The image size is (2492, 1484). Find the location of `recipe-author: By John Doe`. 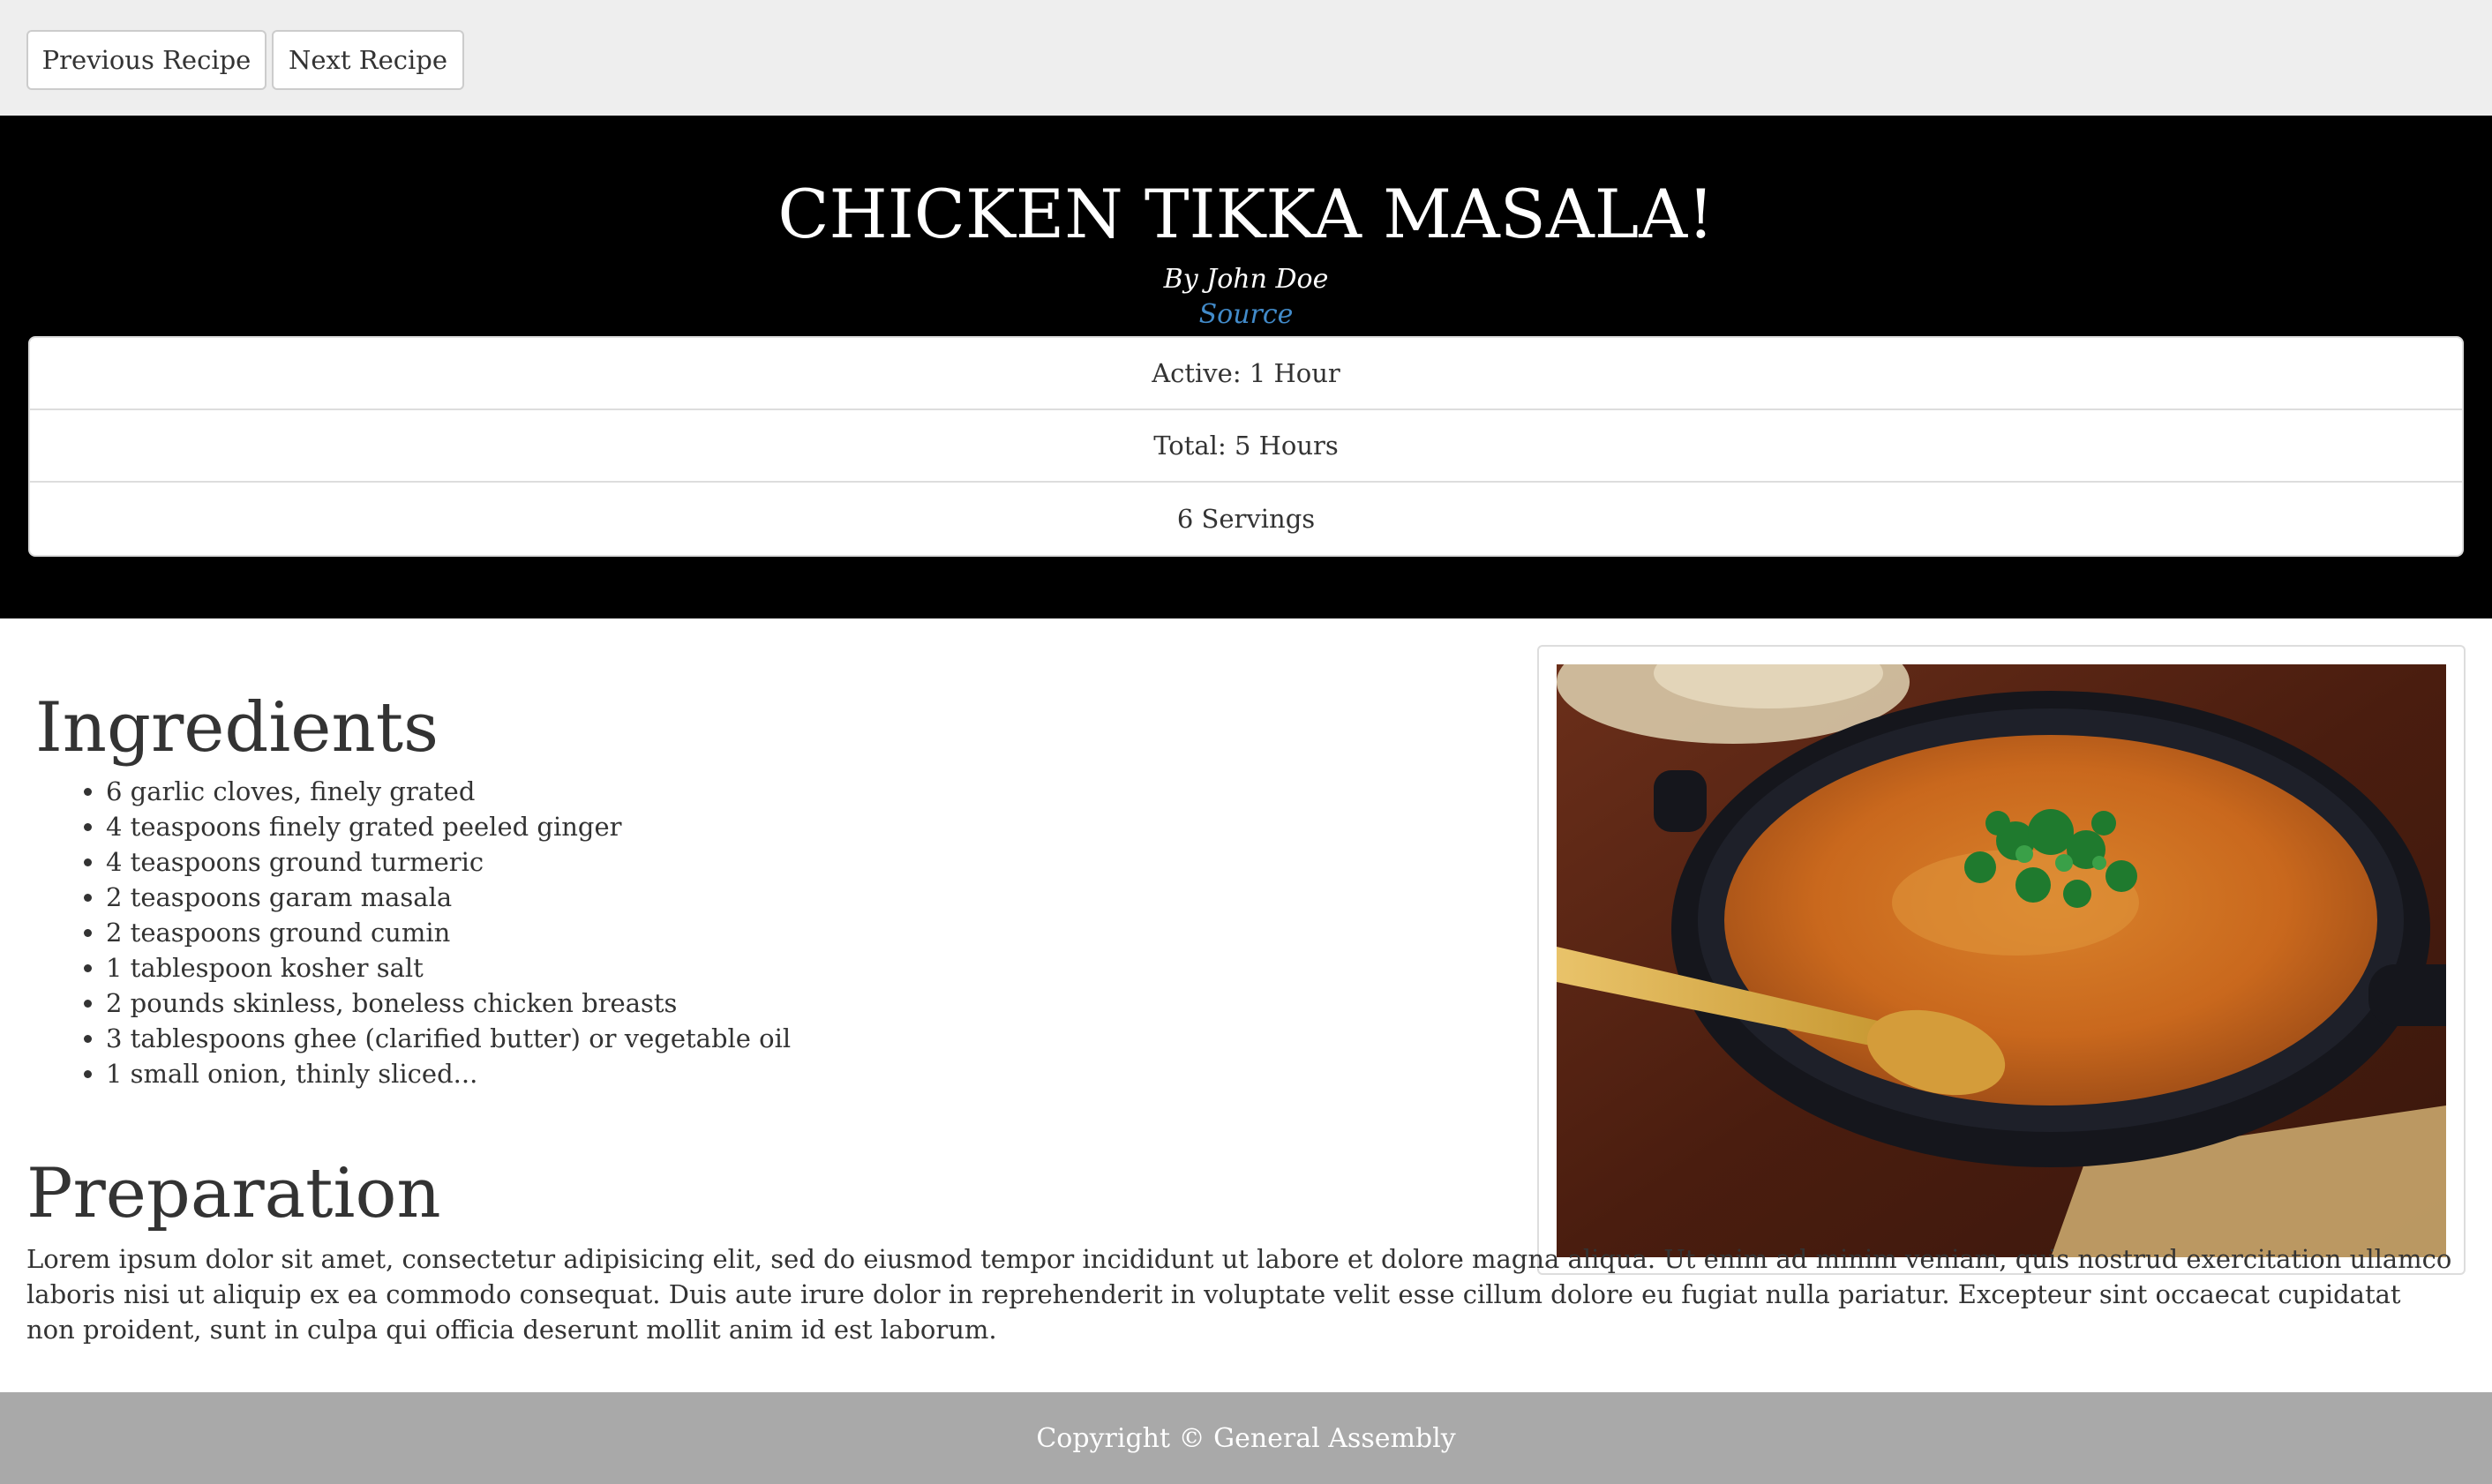

recipe-author: By John Doe is located at coordinates (1246, 279).